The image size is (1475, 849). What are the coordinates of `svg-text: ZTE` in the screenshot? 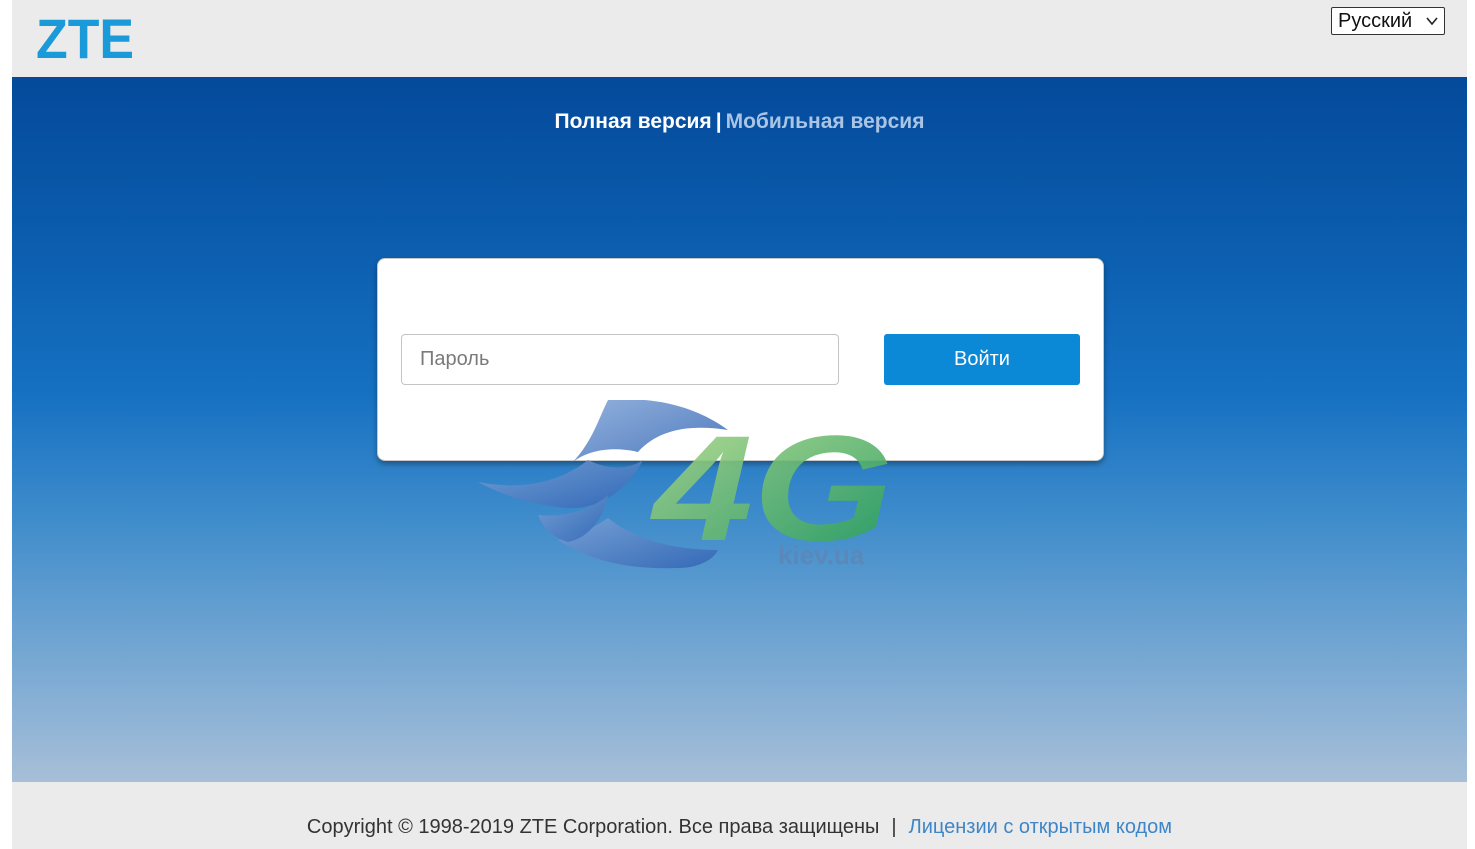 It's located at (85, 36).